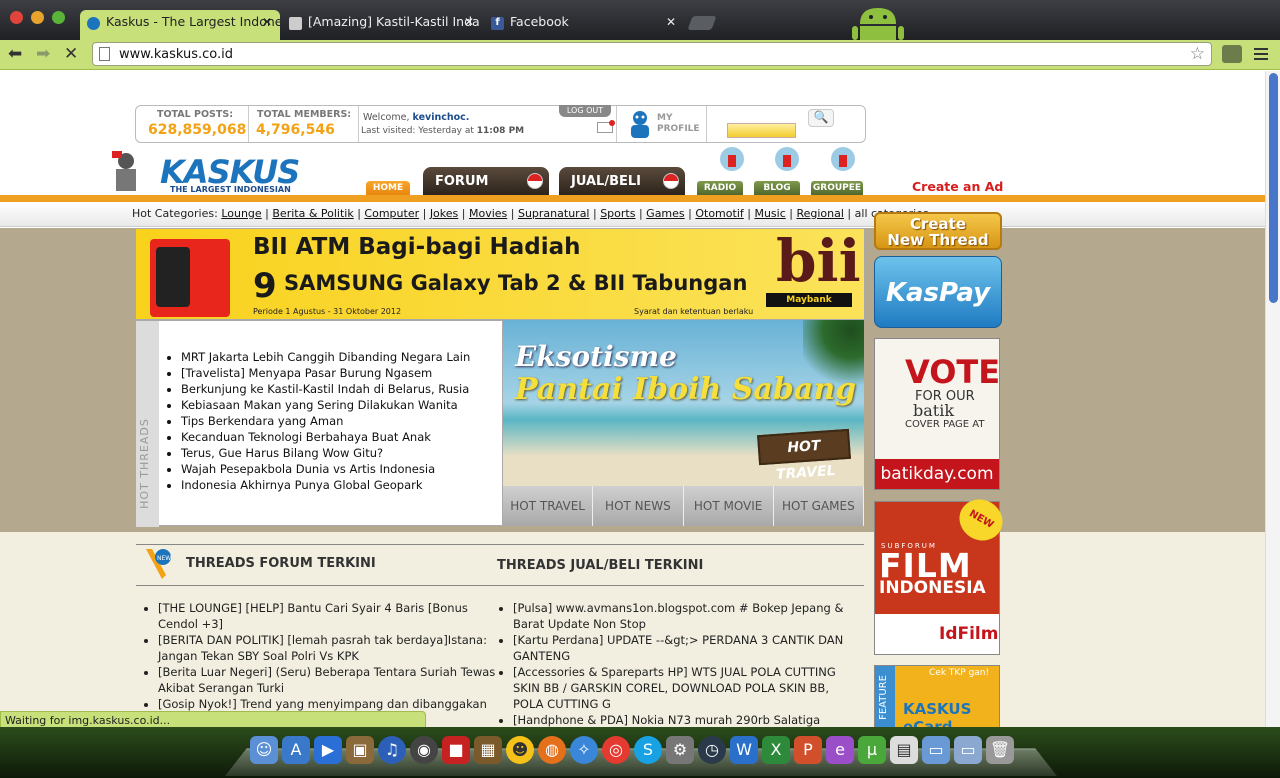 The width and height of the screenshot is (1280, 778). I want to click on scrollbar-thumb, so click(1273, 188).